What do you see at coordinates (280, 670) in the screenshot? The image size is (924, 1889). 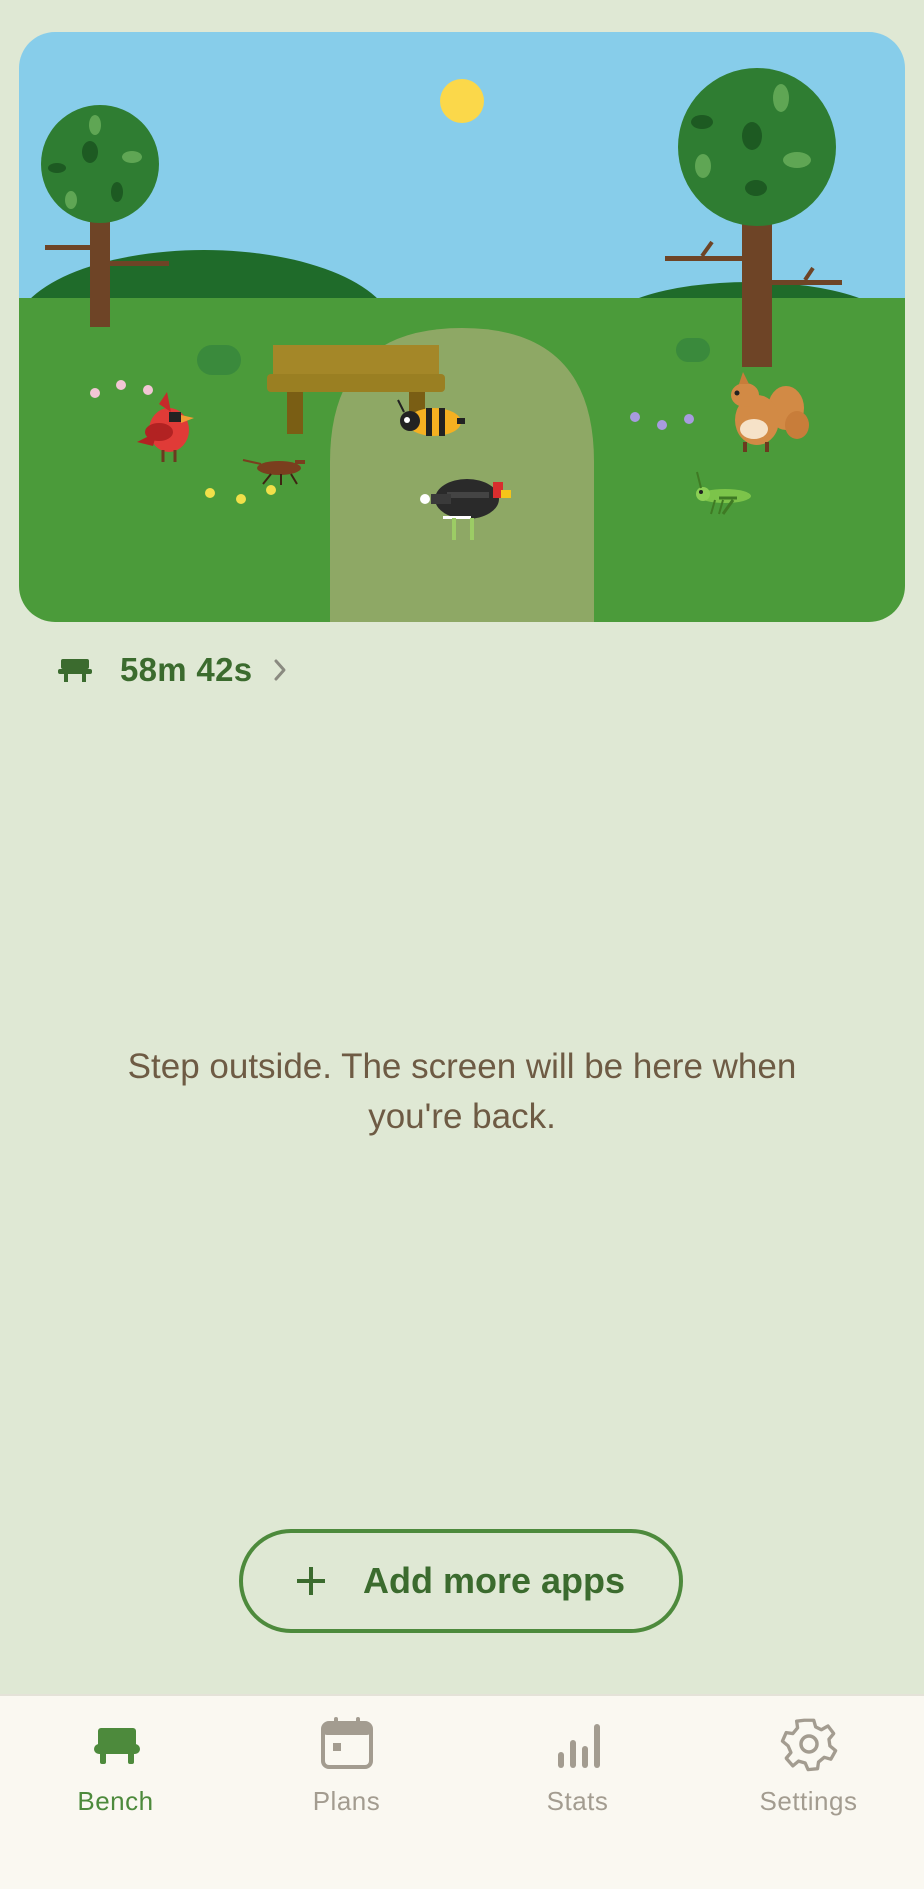 I see `chevron-right-icon` at bounding box center [280, 670].